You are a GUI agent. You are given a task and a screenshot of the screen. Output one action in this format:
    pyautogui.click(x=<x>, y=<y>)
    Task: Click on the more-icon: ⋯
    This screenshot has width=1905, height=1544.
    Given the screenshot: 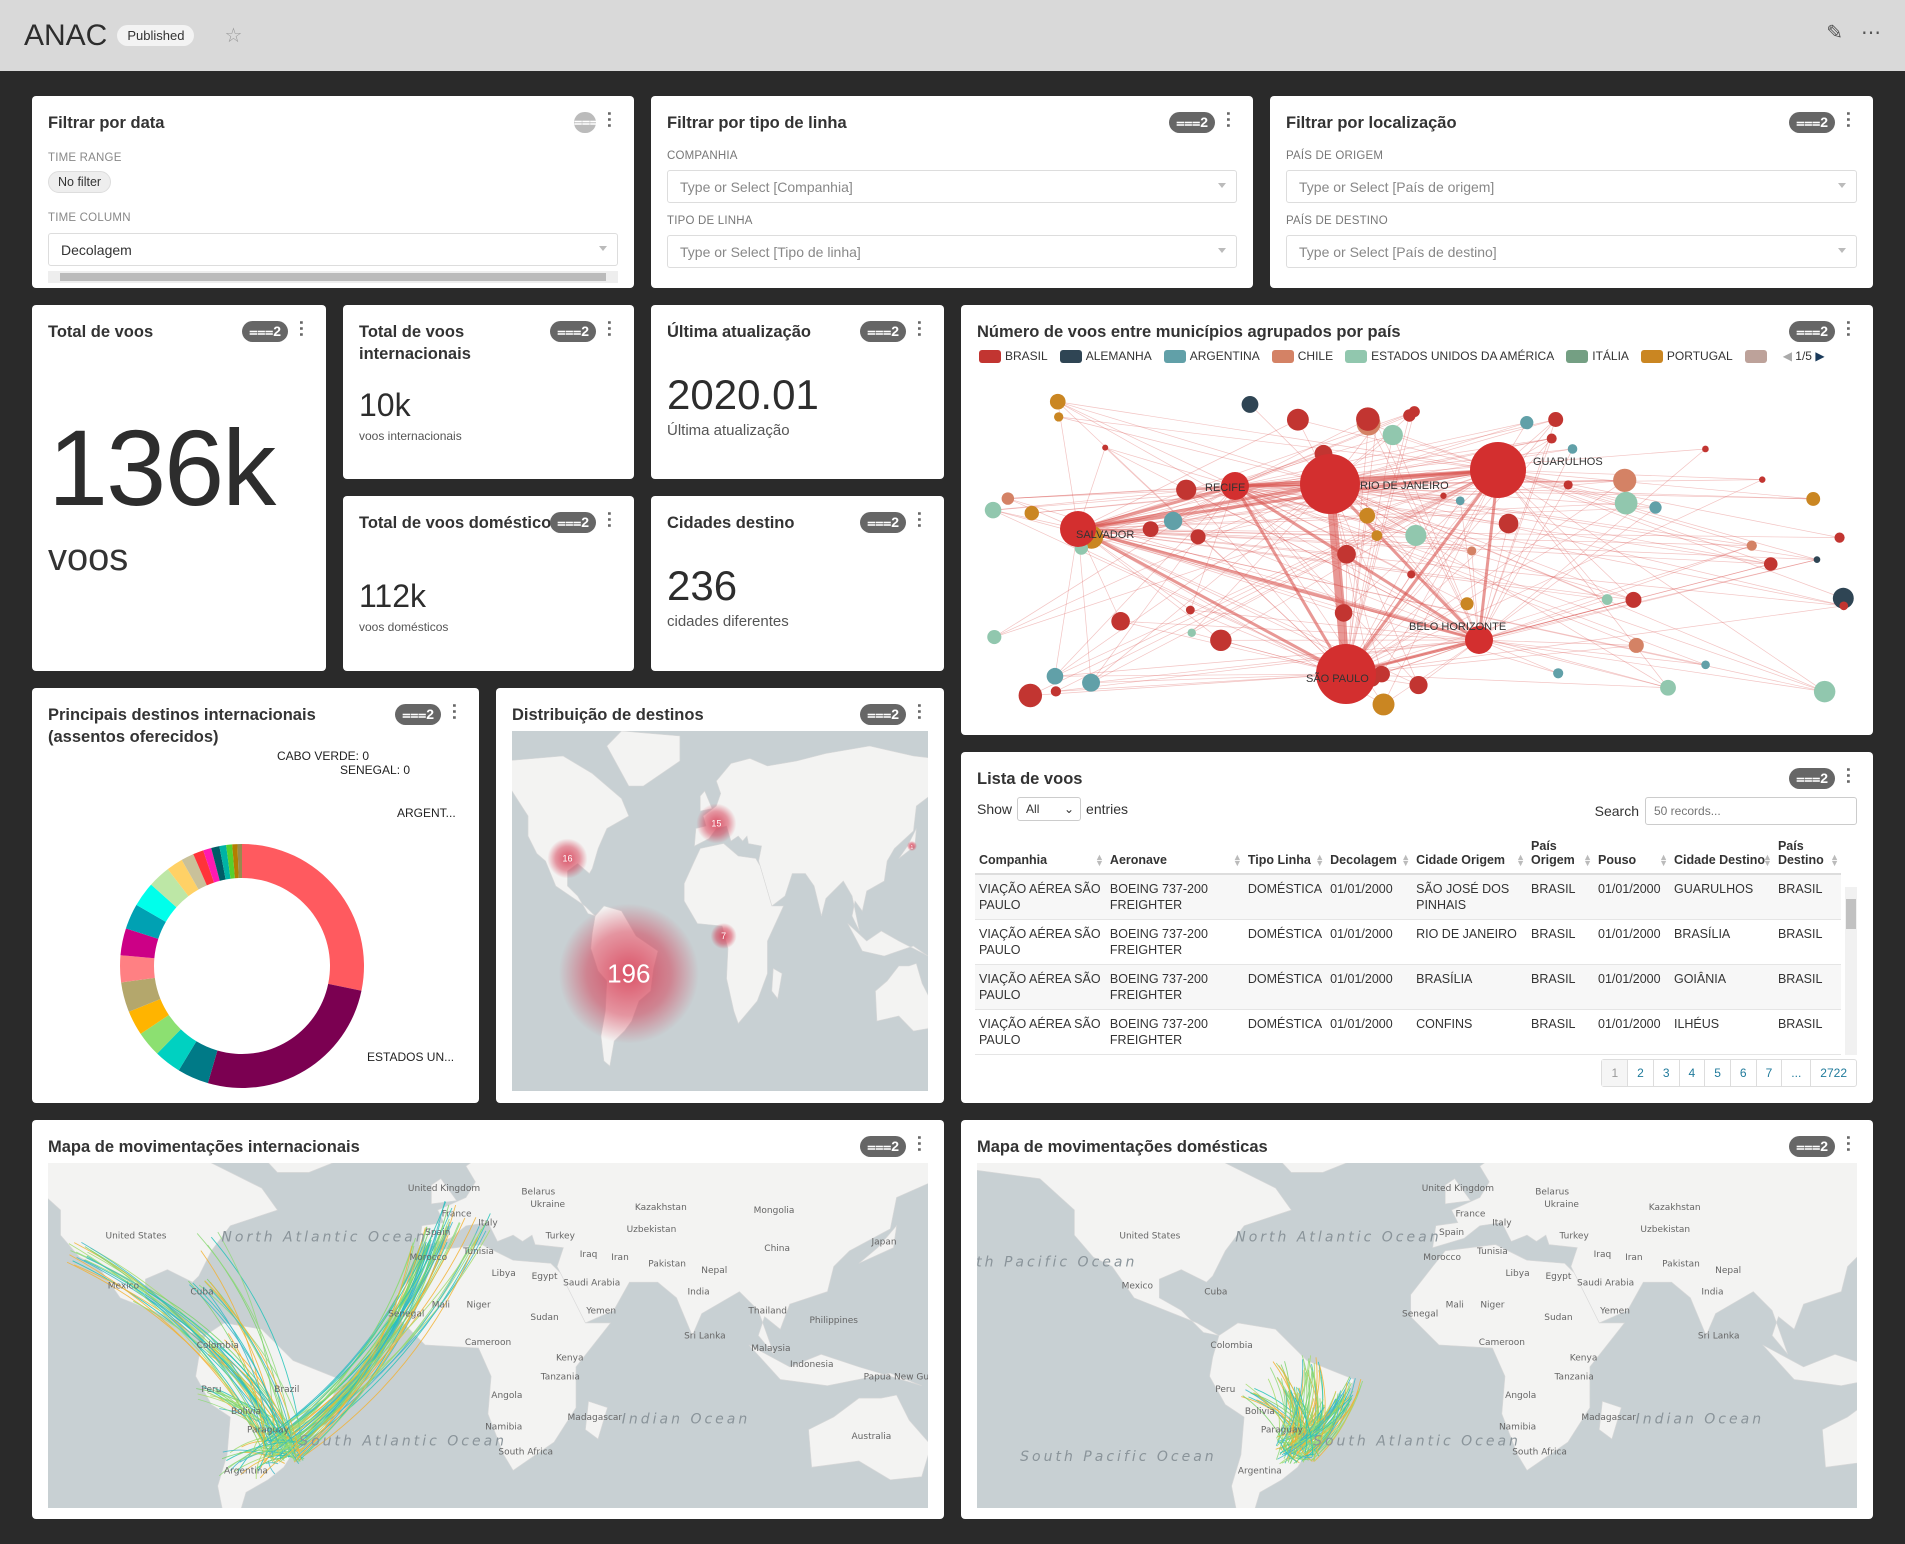 What is the action you would take?
    pyautogui.click(x=1871, y=32)
    